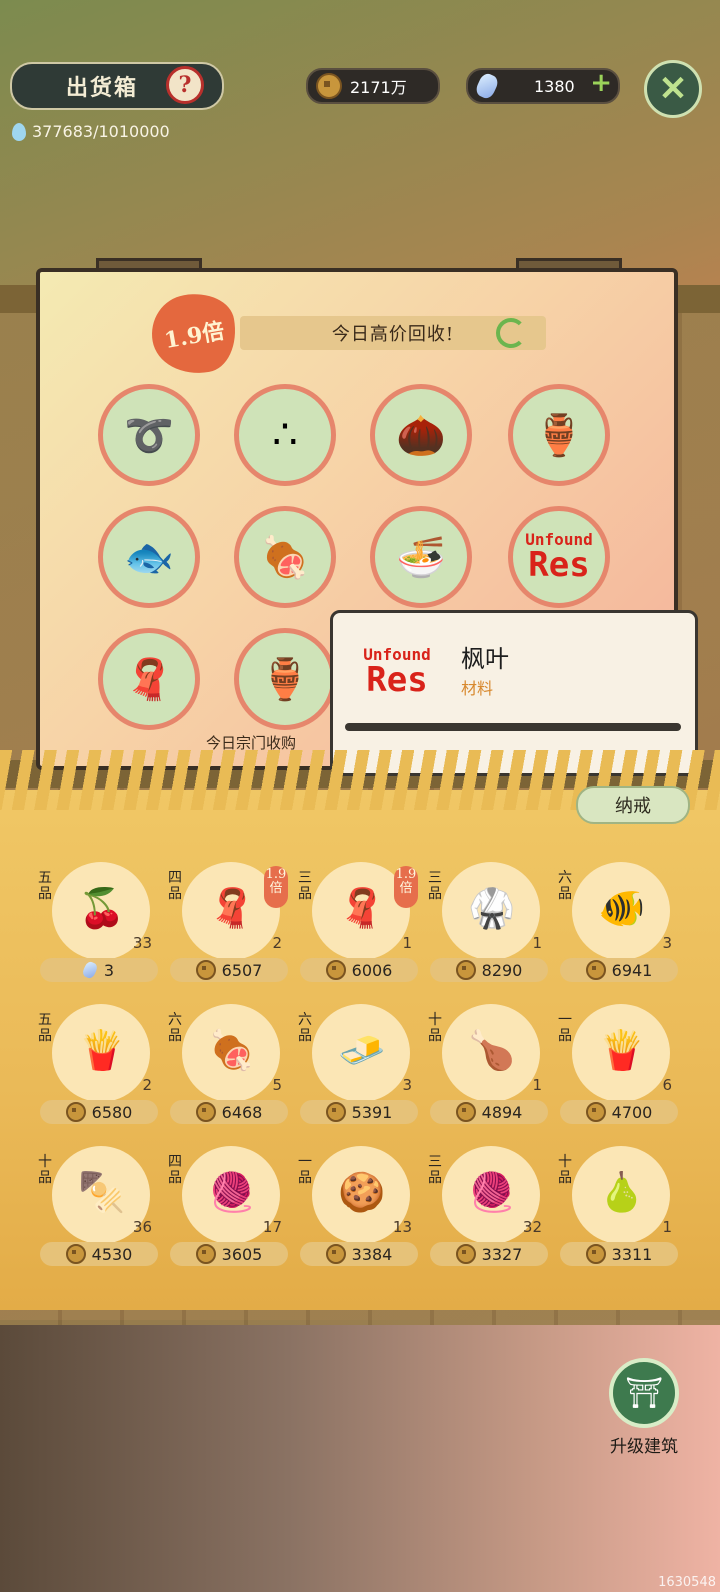 This screenshot has width=720, height=1592. What do you see at coordinates (673, 89) in the screenshot?
I see `close-button: ✕` at bounding box center [673, 89].